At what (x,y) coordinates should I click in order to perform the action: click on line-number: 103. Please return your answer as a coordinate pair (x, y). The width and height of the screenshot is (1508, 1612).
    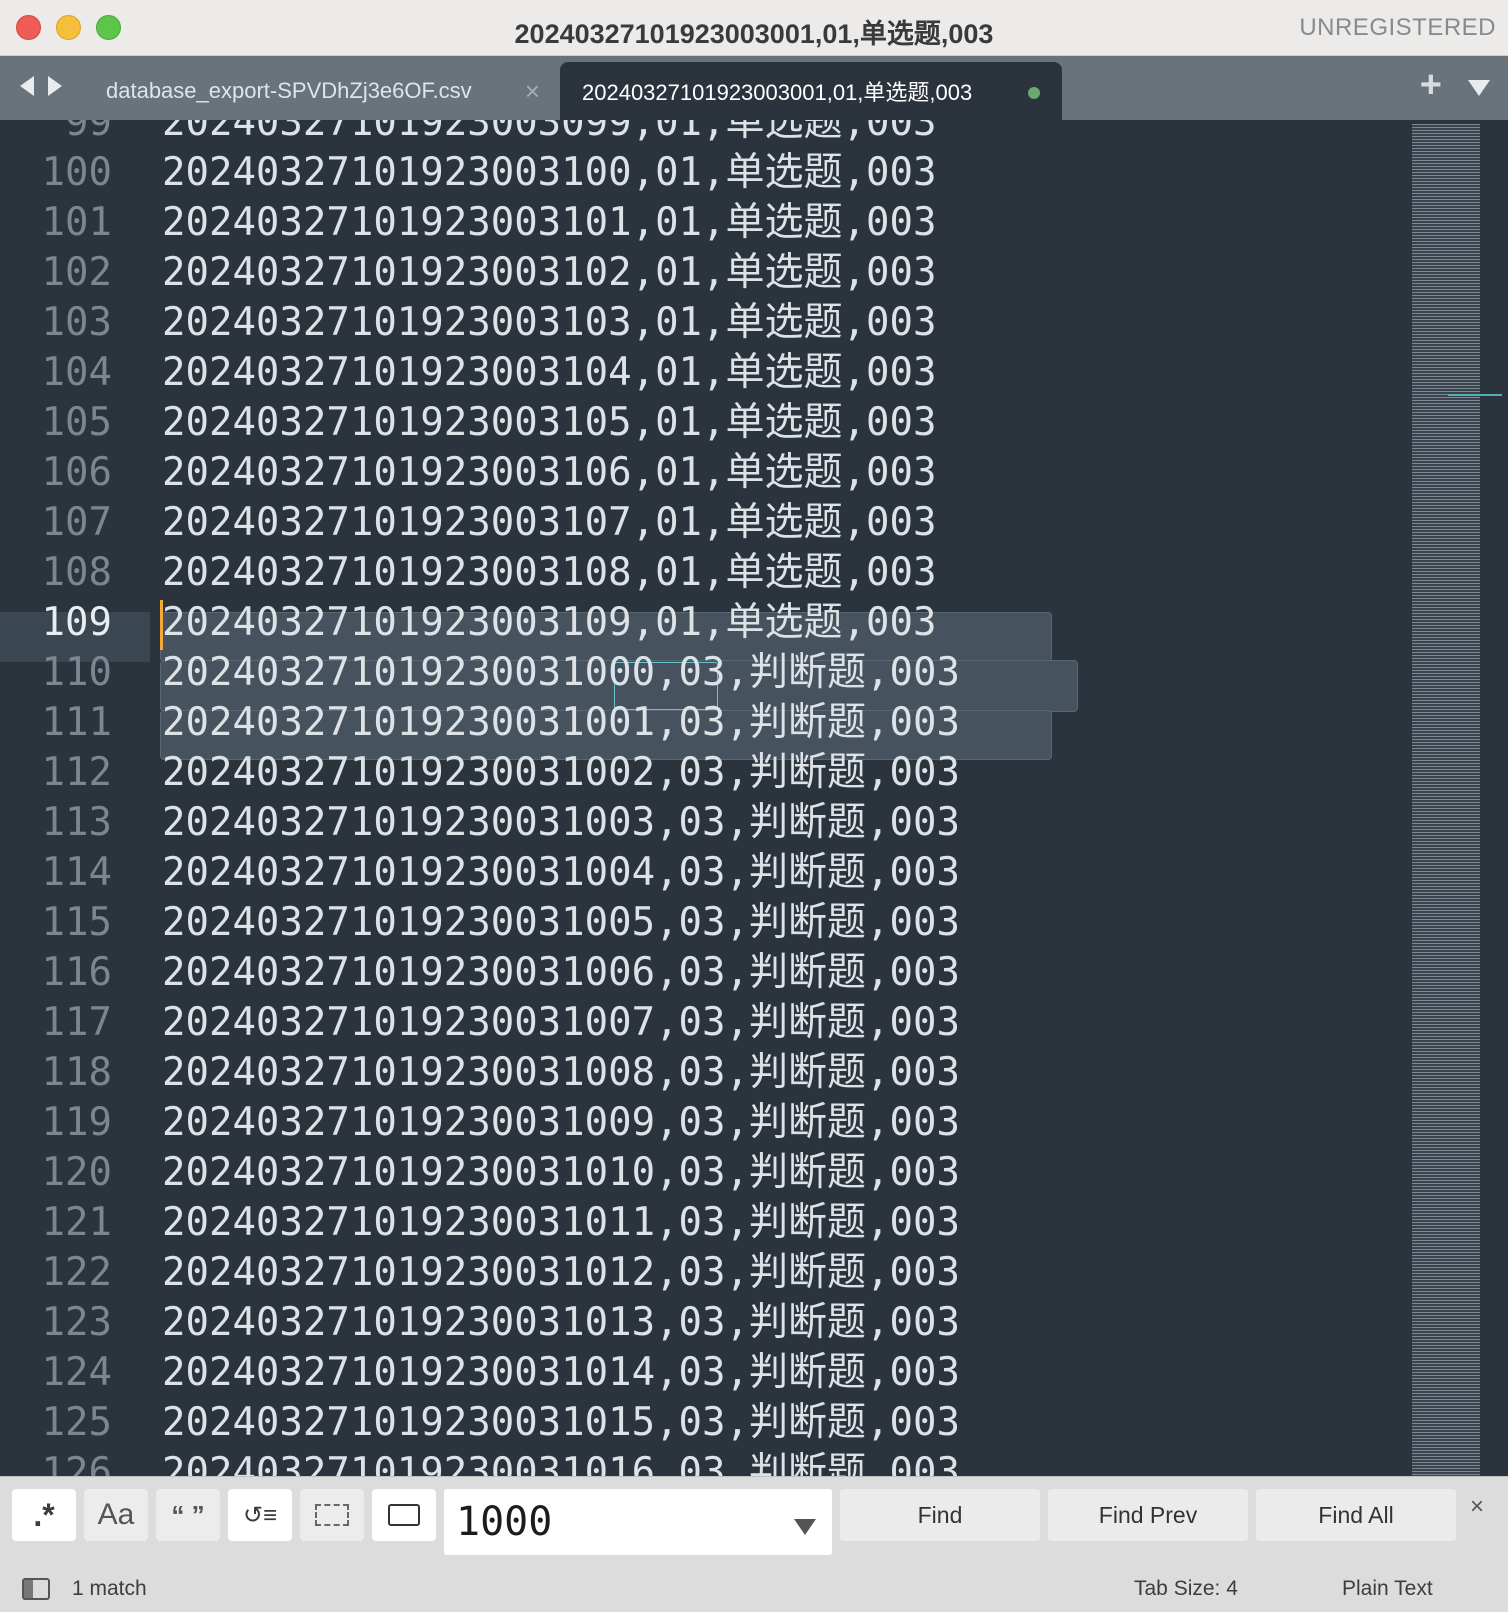
    Looking at the image, I should click on (76, 322).